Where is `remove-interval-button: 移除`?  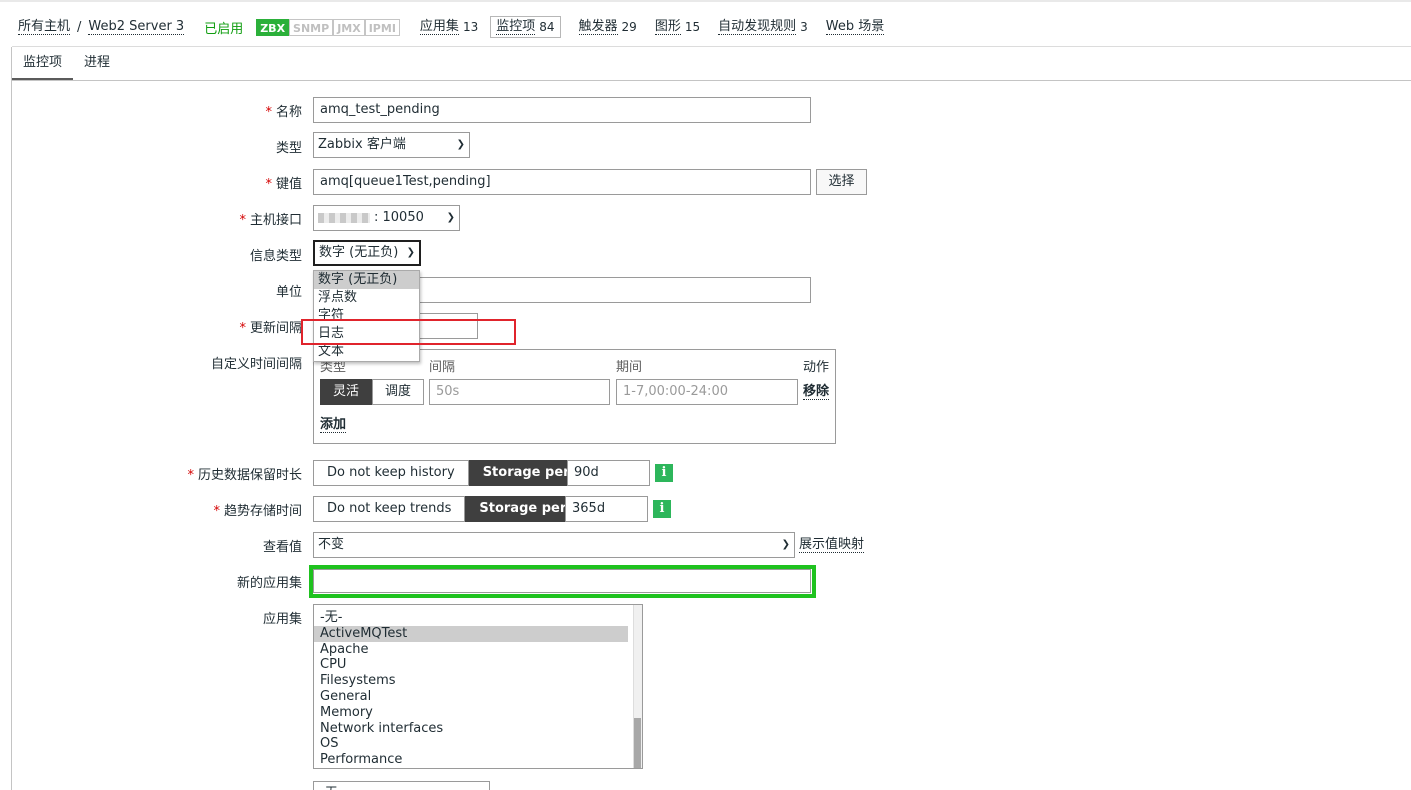 remove-interval-button: 移除 is located at coordinates (816, 392).